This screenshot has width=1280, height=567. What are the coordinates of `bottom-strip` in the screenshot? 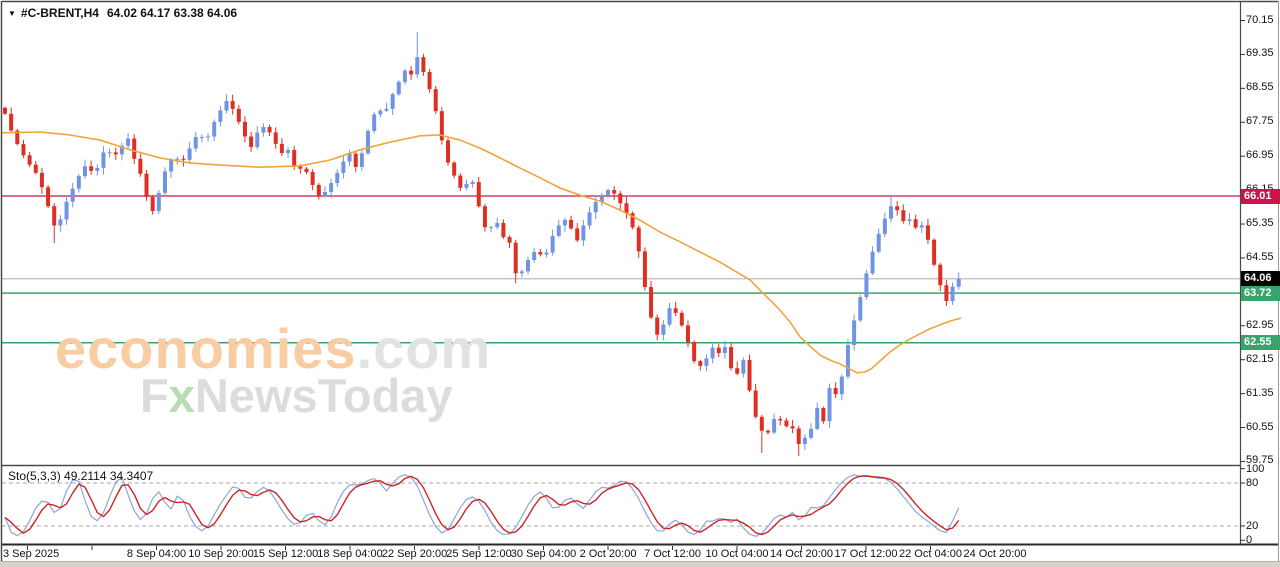 It's located at (640, 564).